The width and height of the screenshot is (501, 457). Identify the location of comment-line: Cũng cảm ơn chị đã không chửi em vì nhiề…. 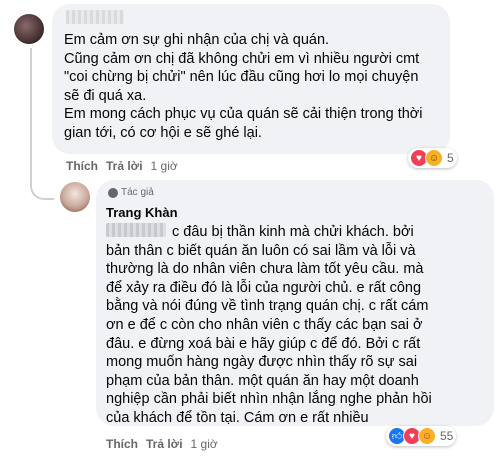
(242, 58).